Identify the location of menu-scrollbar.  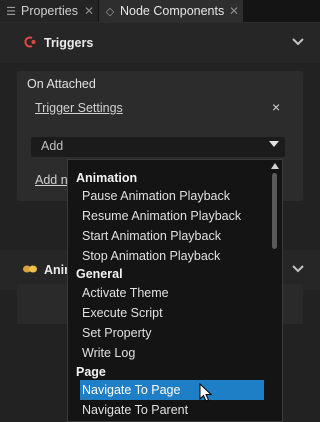
(275, 291).